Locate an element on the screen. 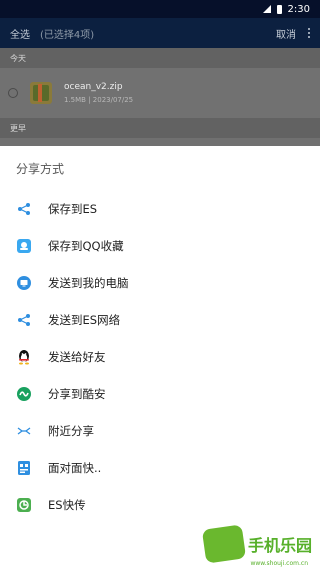  battery-icon is located at coordinates (279, 9).